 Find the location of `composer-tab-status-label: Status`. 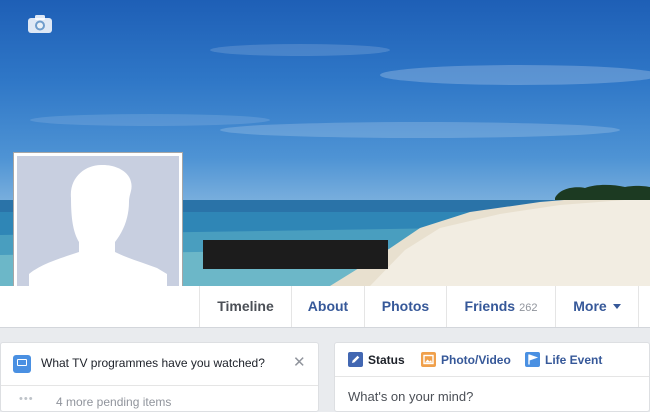

composer-tab-status-label: Status is located at coordinates (386, 360).